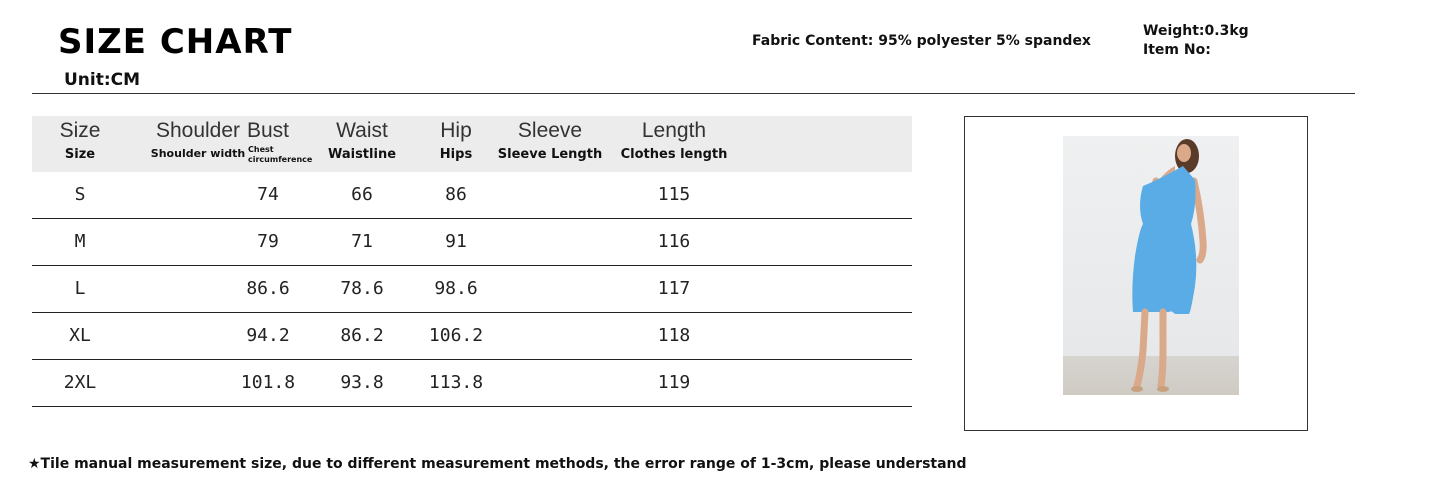  I want to click on shoe-right, so click(1163, 389).